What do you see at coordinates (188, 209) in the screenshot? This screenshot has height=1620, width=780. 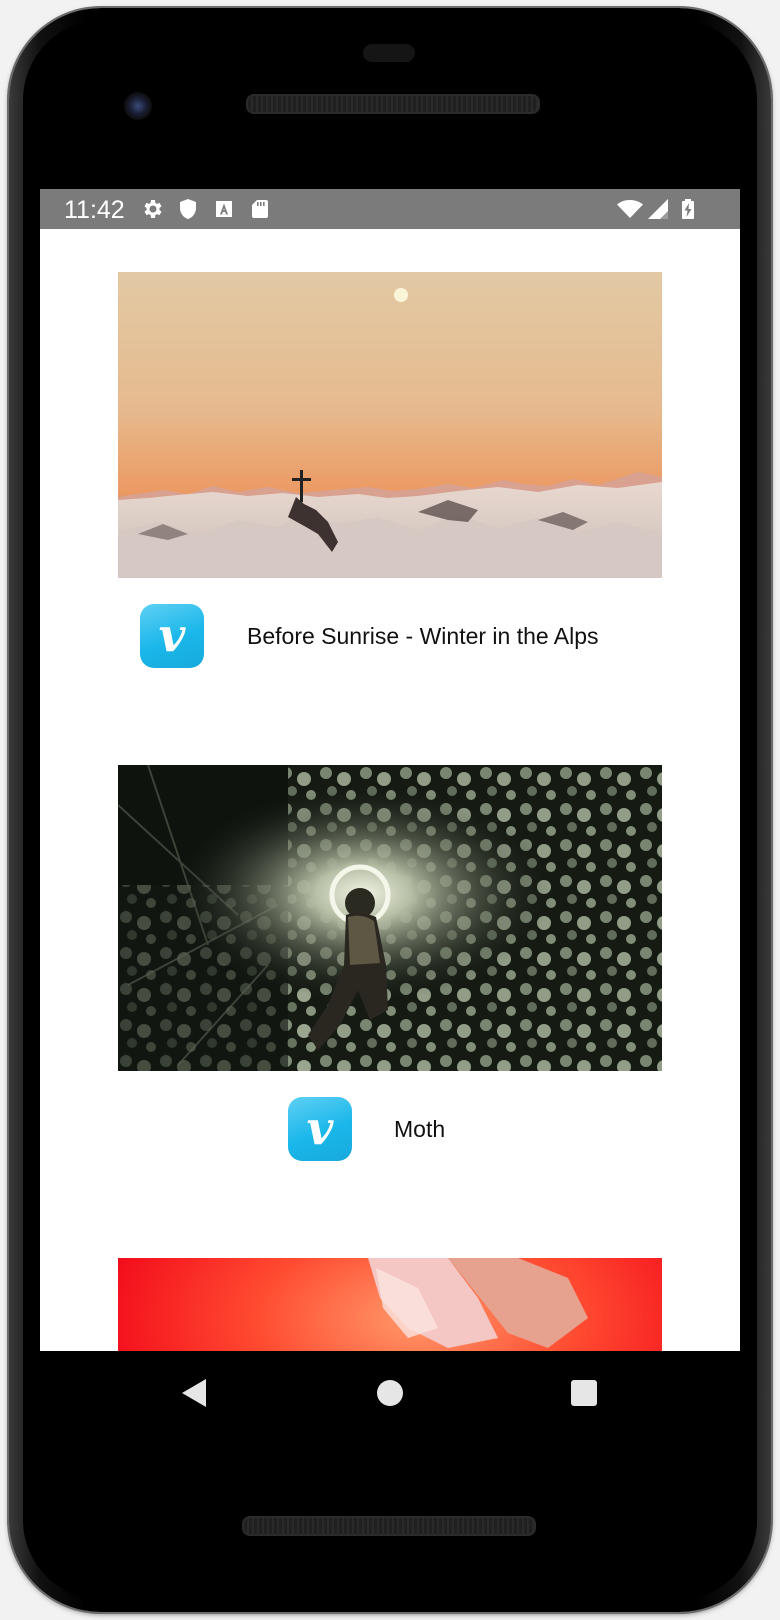 I see `shield-icon` at bounding box center [188, 209].